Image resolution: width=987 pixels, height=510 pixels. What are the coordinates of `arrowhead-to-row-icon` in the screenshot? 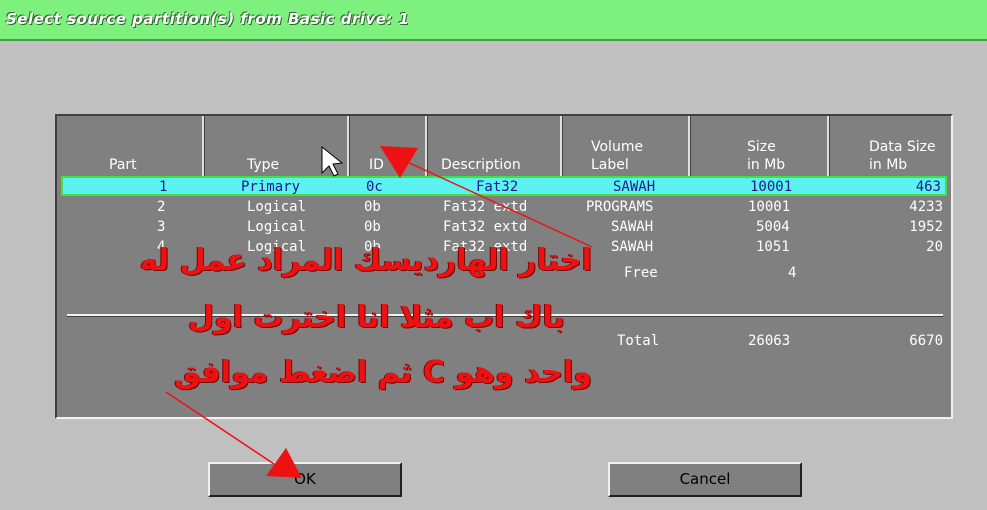 It's located at (399, 162).